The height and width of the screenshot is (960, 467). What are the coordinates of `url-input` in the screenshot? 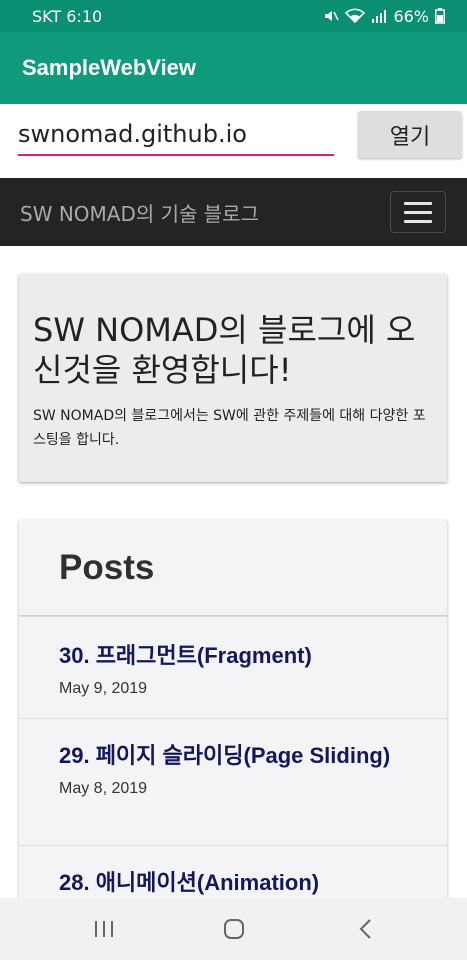 It's located at (176, 135).